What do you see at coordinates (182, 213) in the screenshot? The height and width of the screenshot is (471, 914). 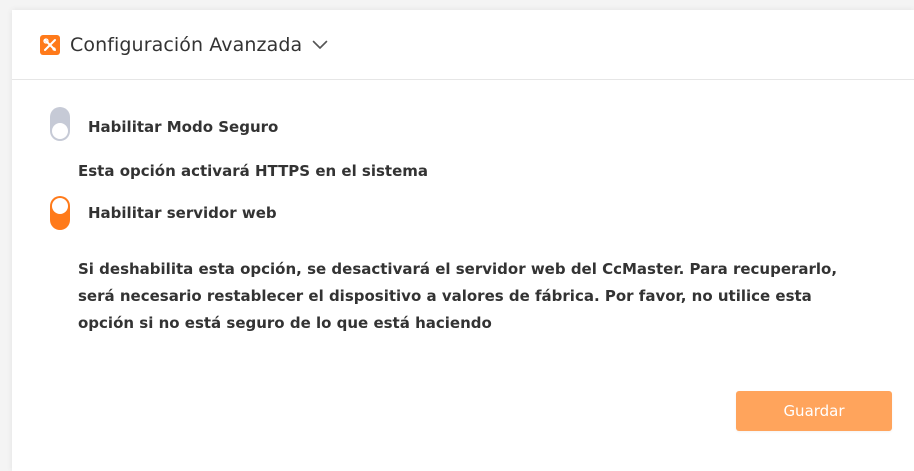 I see `web-server-label: Habilitar servidor web` at bounding box center [182, 213].